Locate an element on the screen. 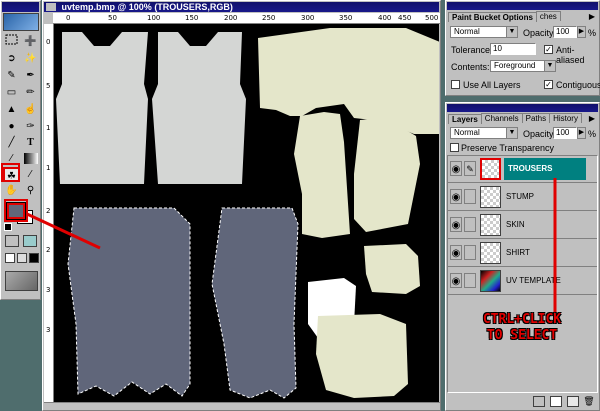  new-layer-icon is located at coordinates (573, 401).